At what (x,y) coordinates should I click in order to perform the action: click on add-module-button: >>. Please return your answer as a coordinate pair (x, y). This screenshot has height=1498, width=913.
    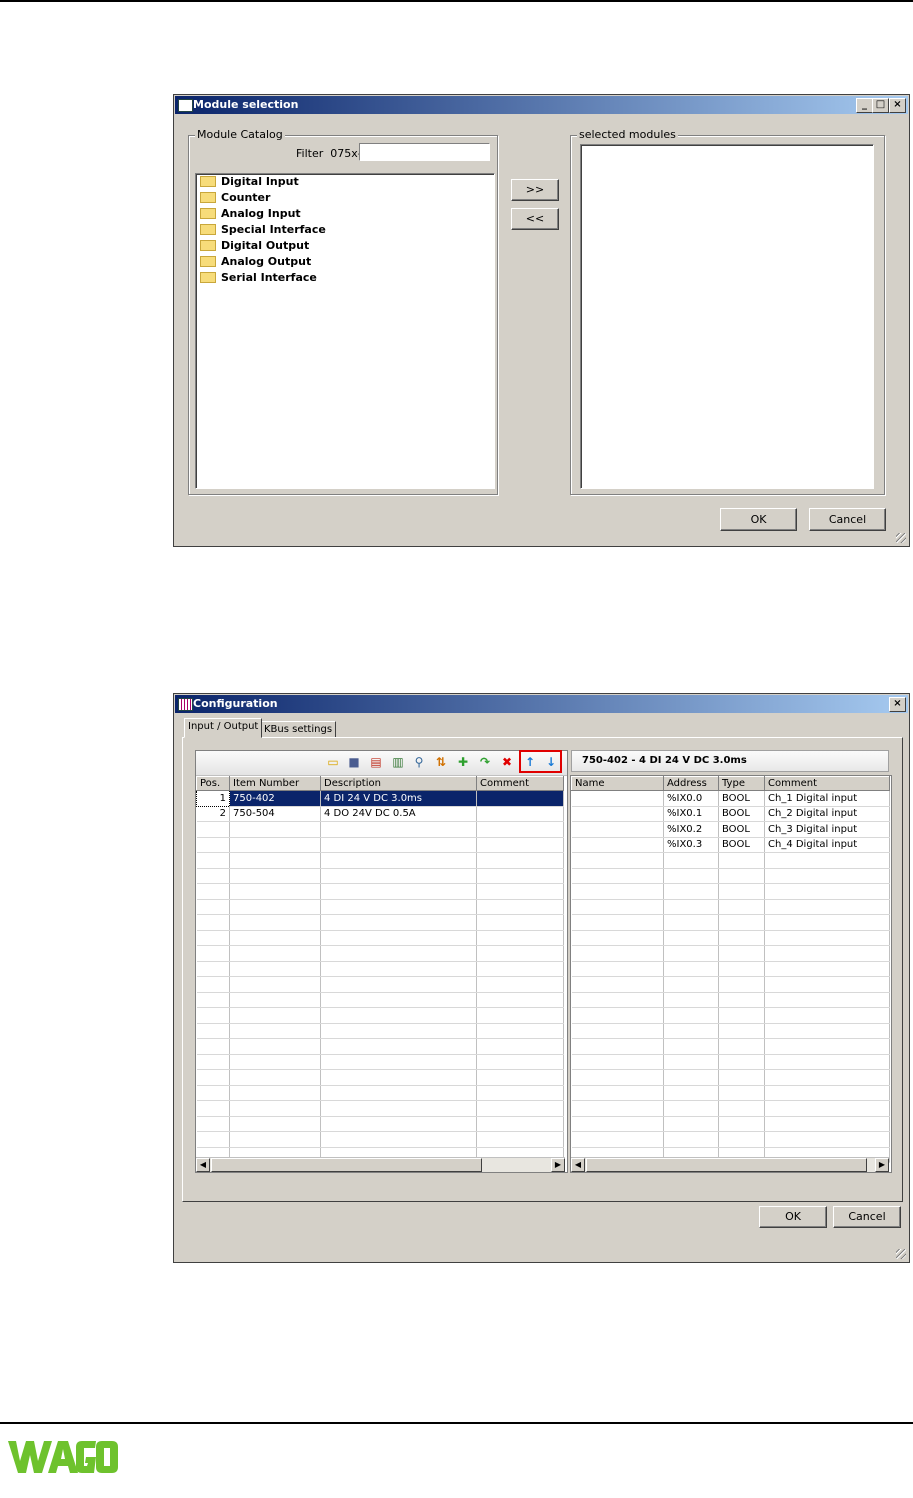
    Looking at the image, I should click on (535, 190).